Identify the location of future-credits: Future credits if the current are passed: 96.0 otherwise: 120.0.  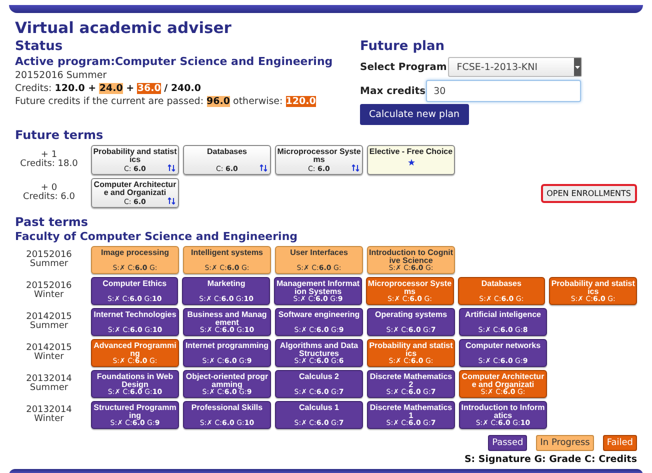
(166, 101).